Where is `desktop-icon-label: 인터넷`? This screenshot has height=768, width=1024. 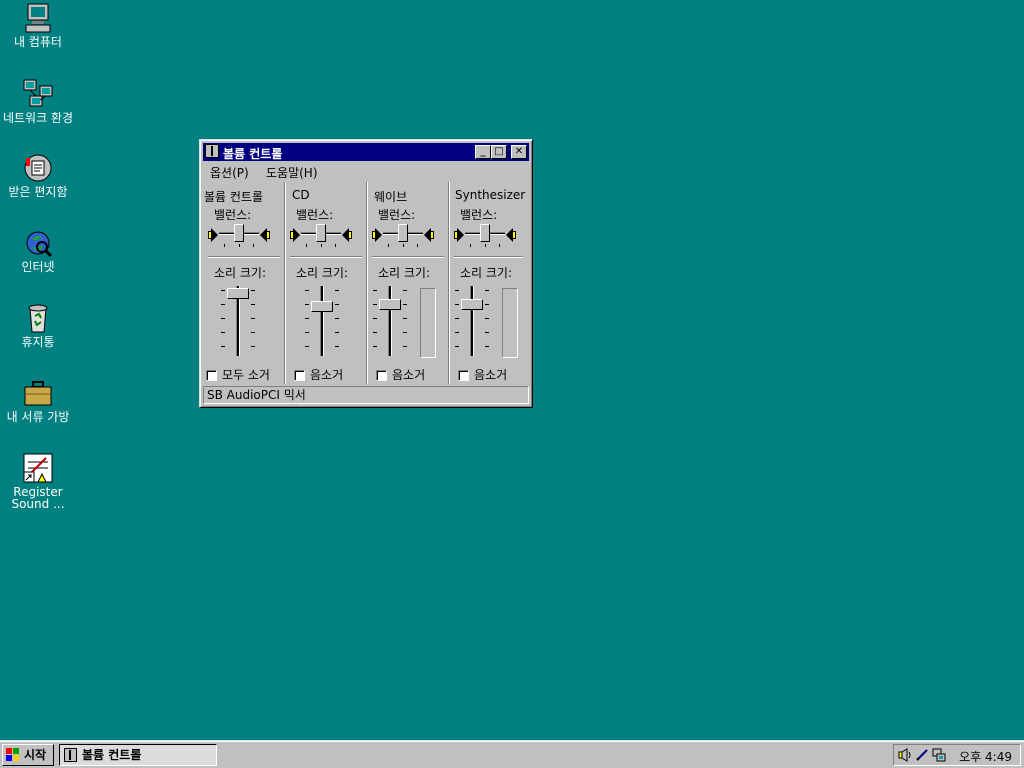 desktop-icon-label: 인터넷 is located at coordinates (38, 267).